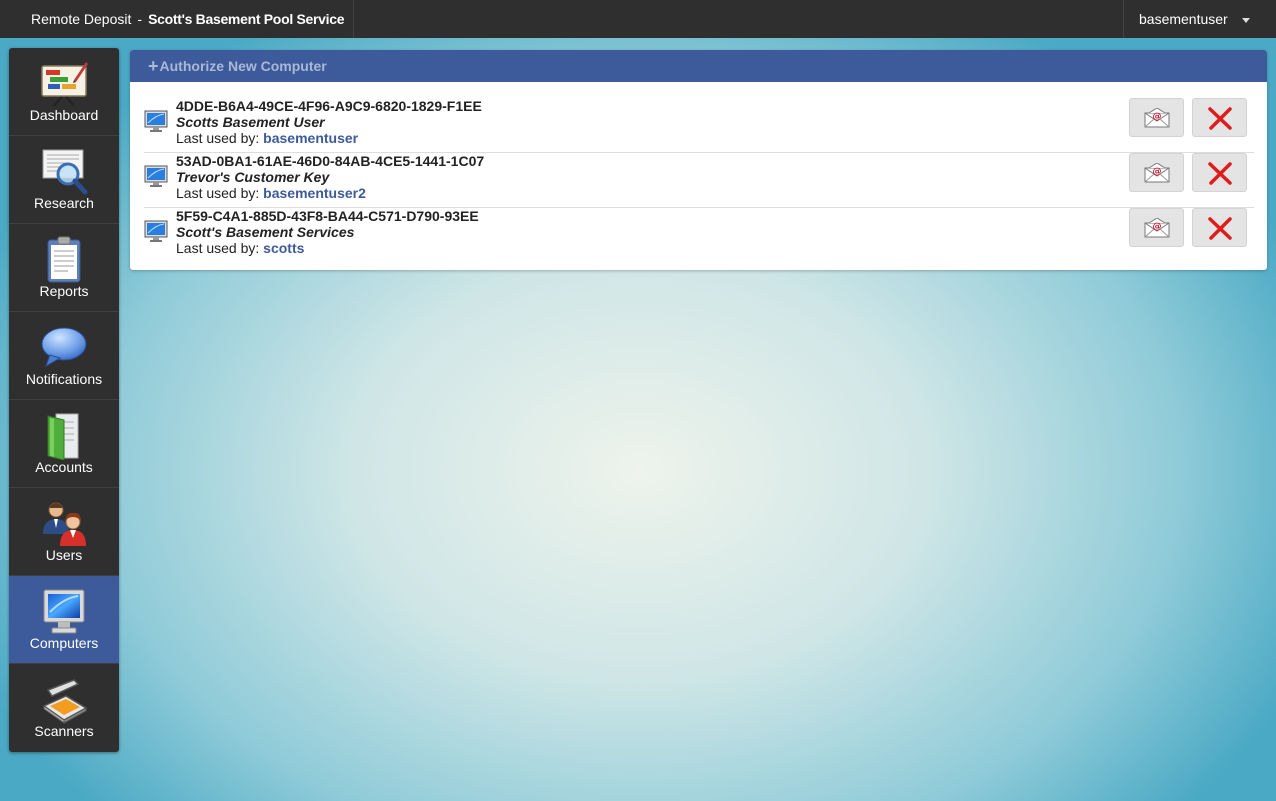 This screenshot has height=801, width=1276. I want to click on caret-down-icon, so click(1245, 20).